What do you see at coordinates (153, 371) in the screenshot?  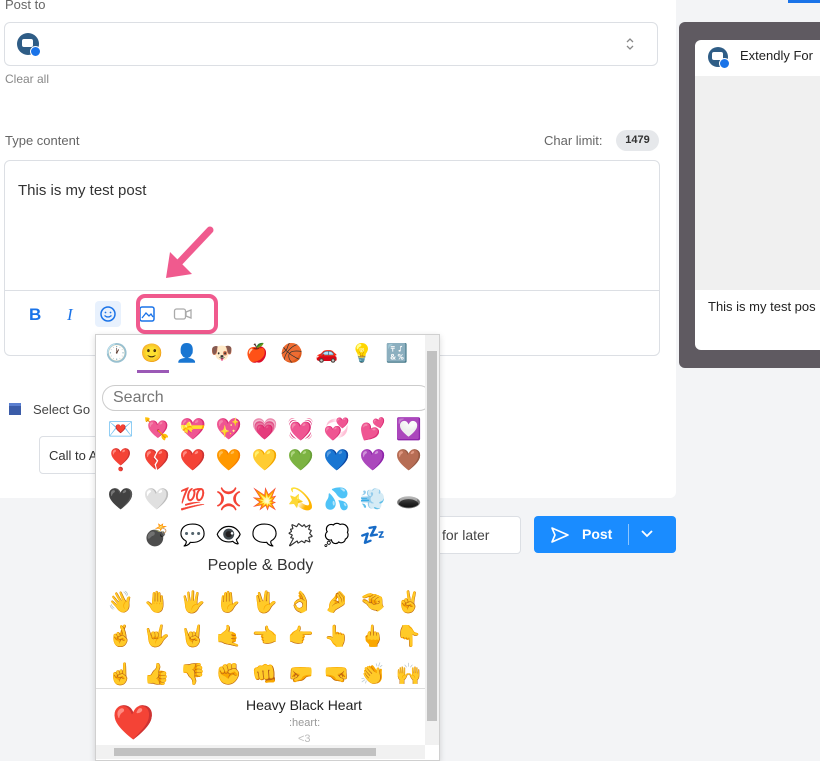 I see `category-active-indicator` at bounding box center [153, 371].